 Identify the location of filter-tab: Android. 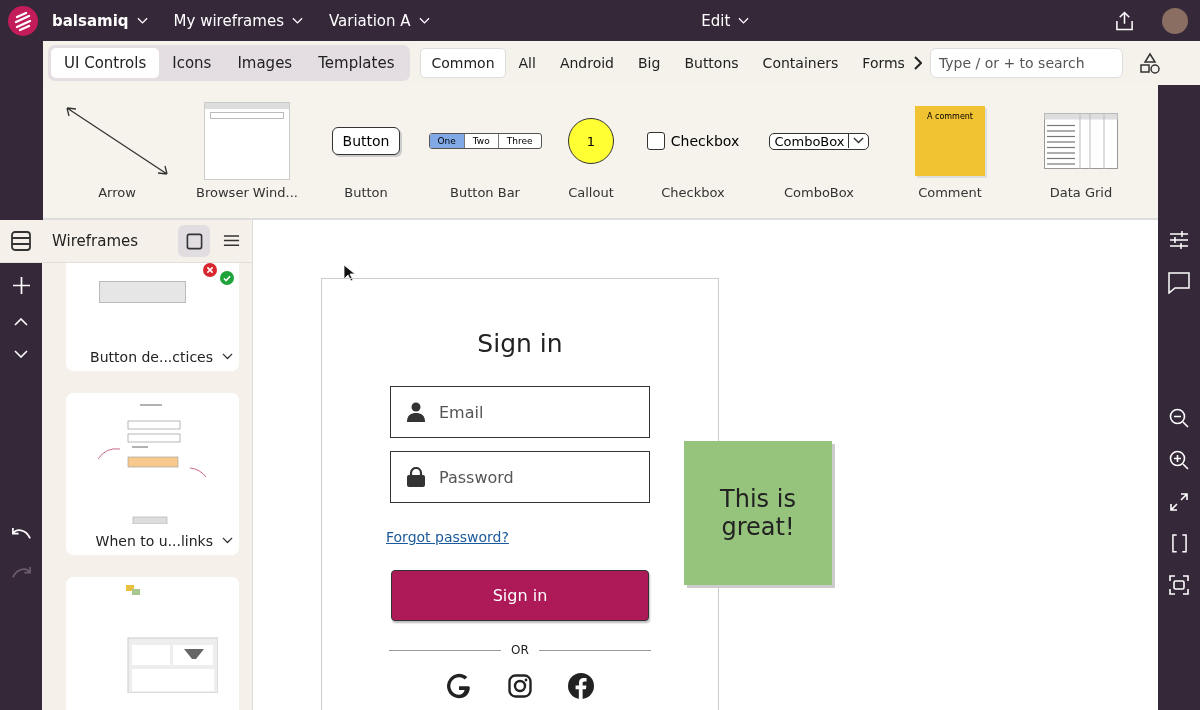
(586, 63).